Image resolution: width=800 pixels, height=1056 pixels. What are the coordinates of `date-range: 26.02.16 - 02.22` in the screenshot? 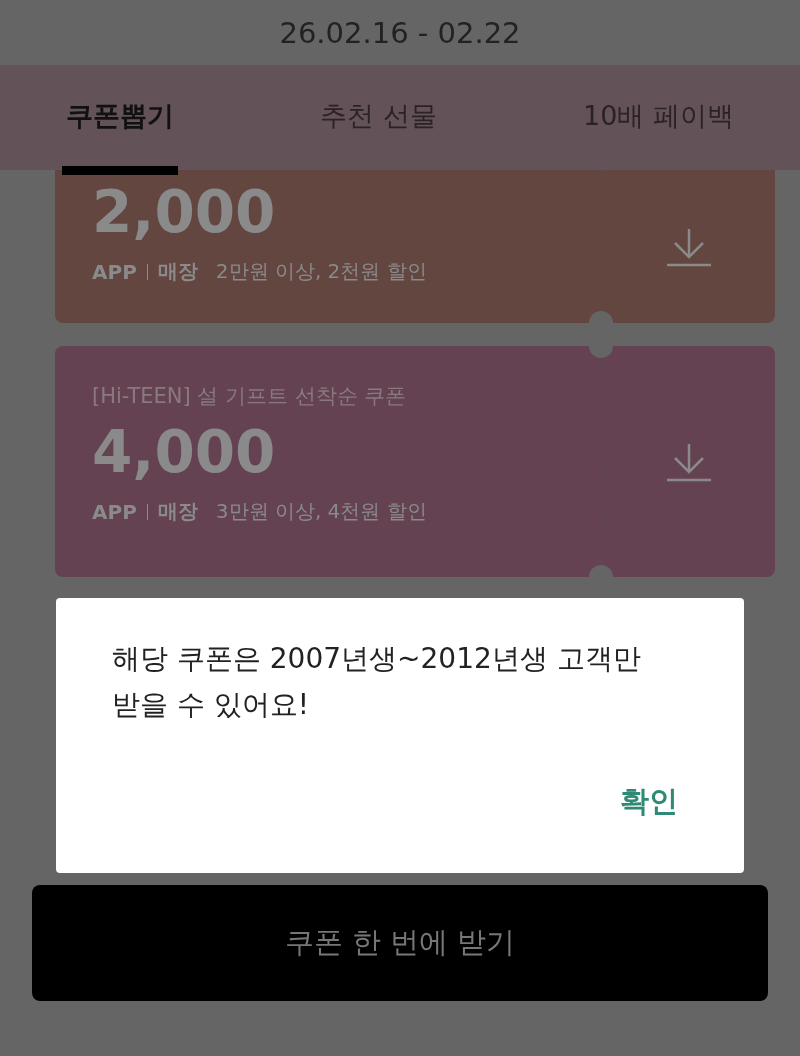 It's located at (400, 33).